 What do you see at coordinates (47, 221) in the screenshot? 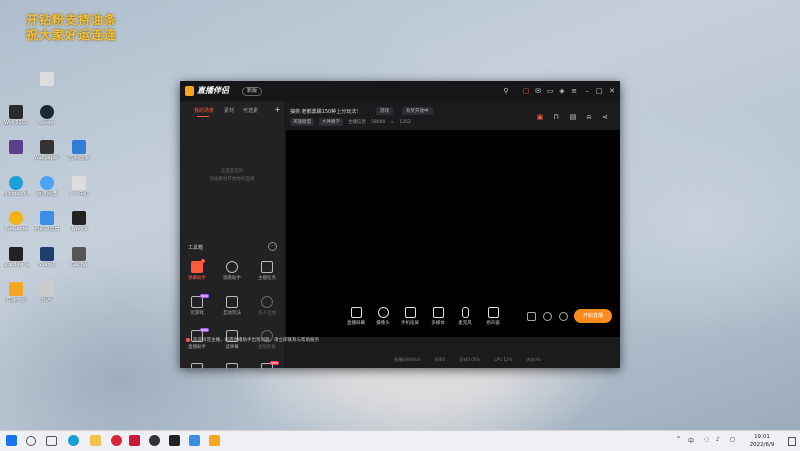
I see `desktop-icon: 谷歌浏览器` at bounding box center [47, 221].